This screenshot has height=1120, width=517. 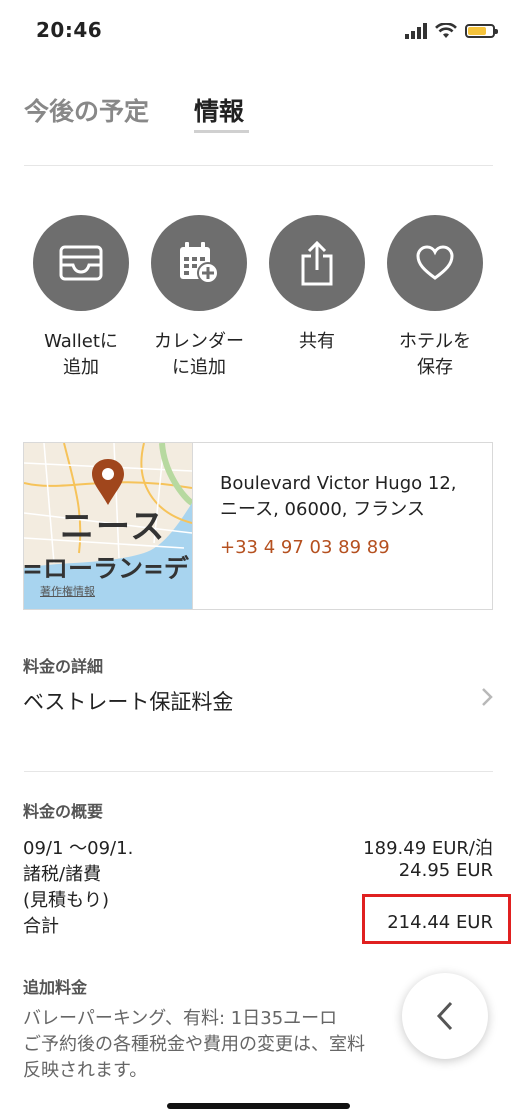 What do you see at coordinates (435, 298) in the screenshot?
I see `save-hotel-button: ホテルを 保存` at bounding box center [435, 298].